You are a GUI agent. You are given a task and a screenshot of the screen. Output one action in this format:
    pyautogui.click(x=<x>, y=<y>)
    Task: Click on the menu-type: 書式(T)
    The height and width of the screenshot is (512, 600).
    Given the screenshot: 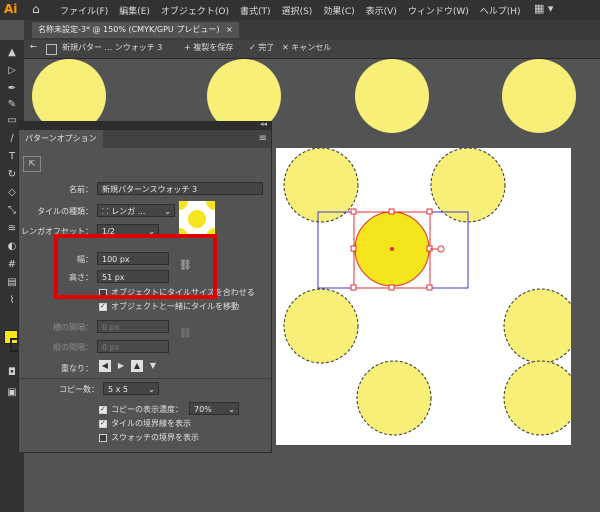 What is the action you would take?
    pyautogui.click(x=255, y=10)
    